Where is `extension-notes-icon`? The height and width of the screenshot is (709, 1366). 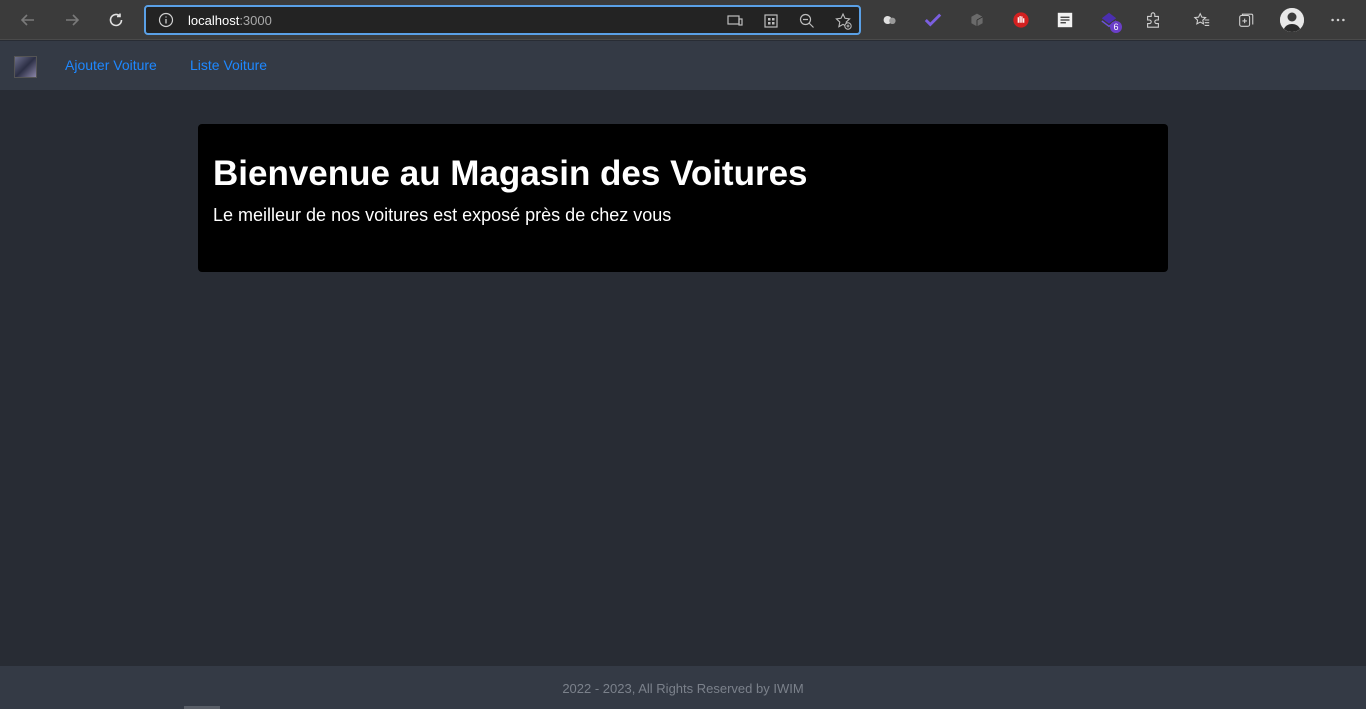 extension-notes-icon is located at coordinates (1065, 20).